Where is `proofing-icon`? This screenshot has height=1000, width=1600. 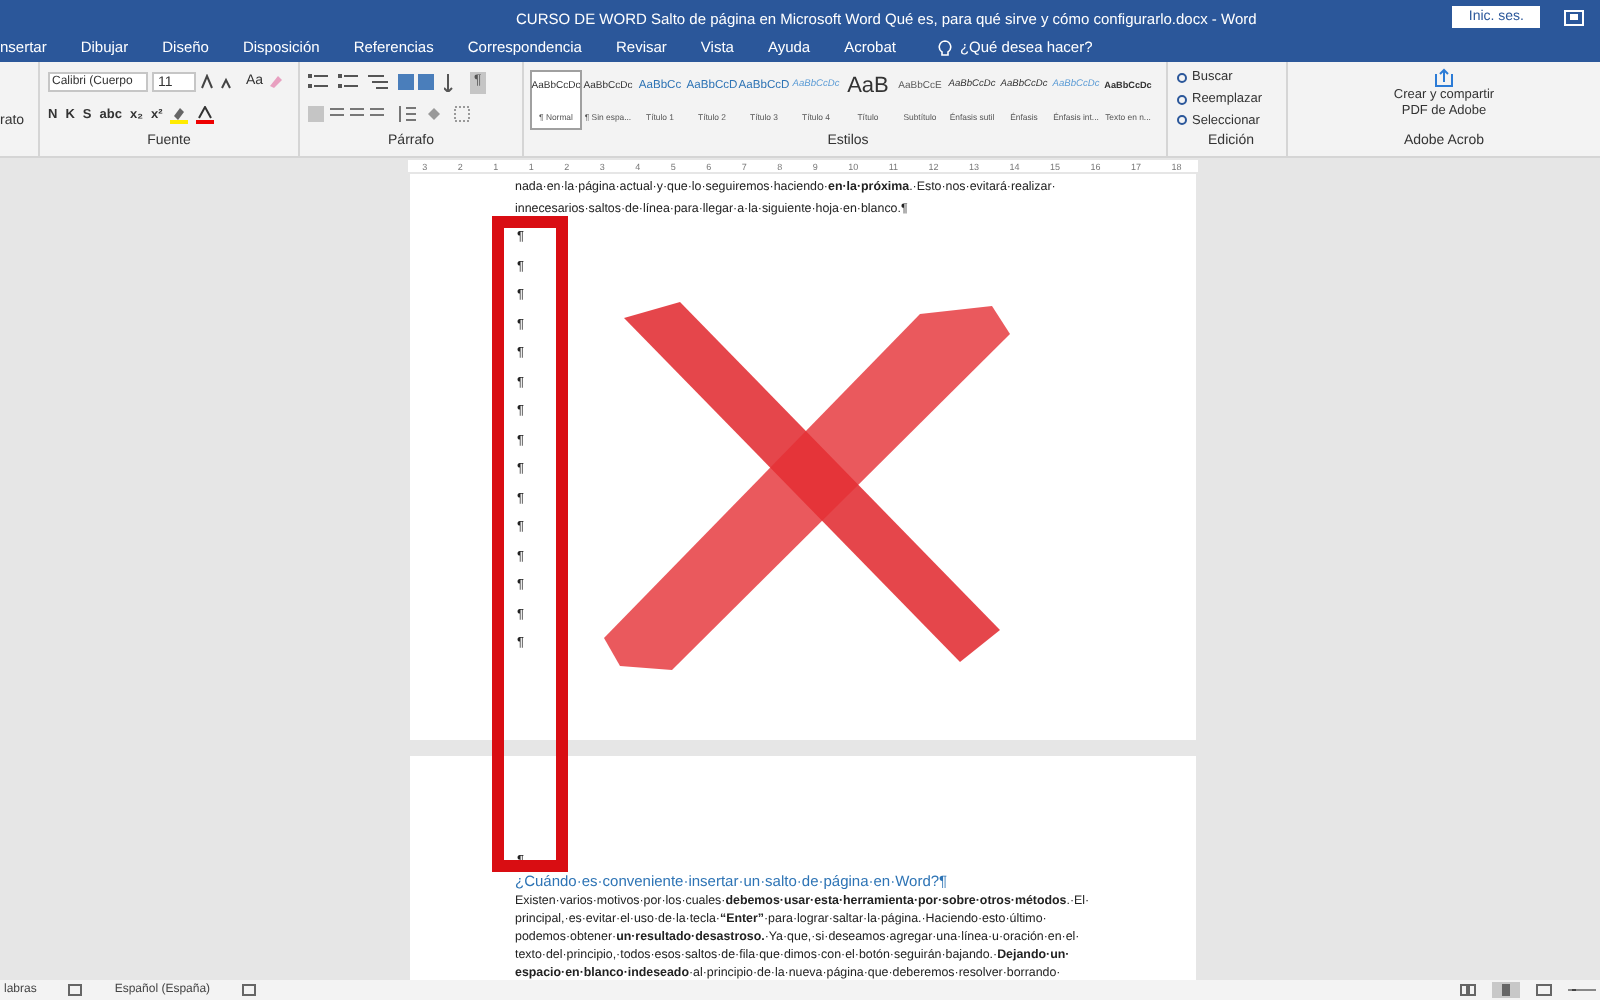 proofing-icon is located at coordinates (75, 990).